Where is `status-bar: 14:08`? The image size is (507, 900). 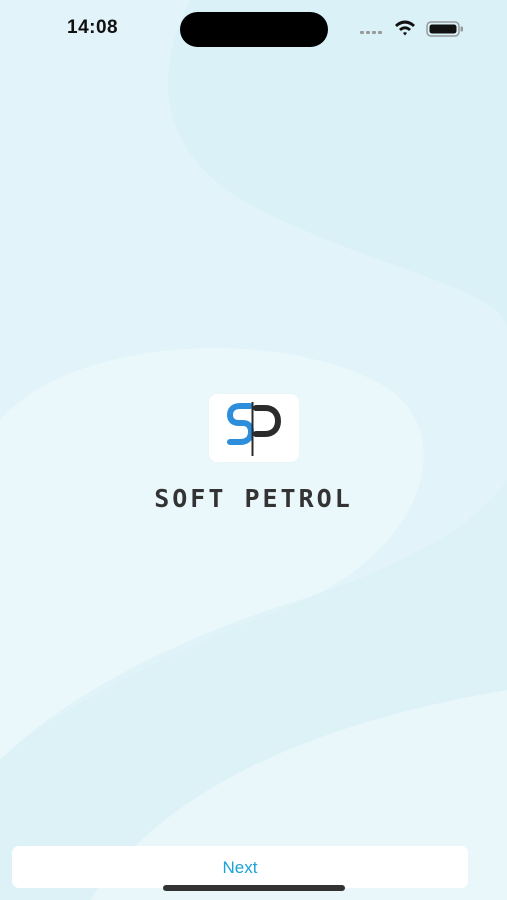 status-bar: 14:08 is located at coordinates (253, 28).